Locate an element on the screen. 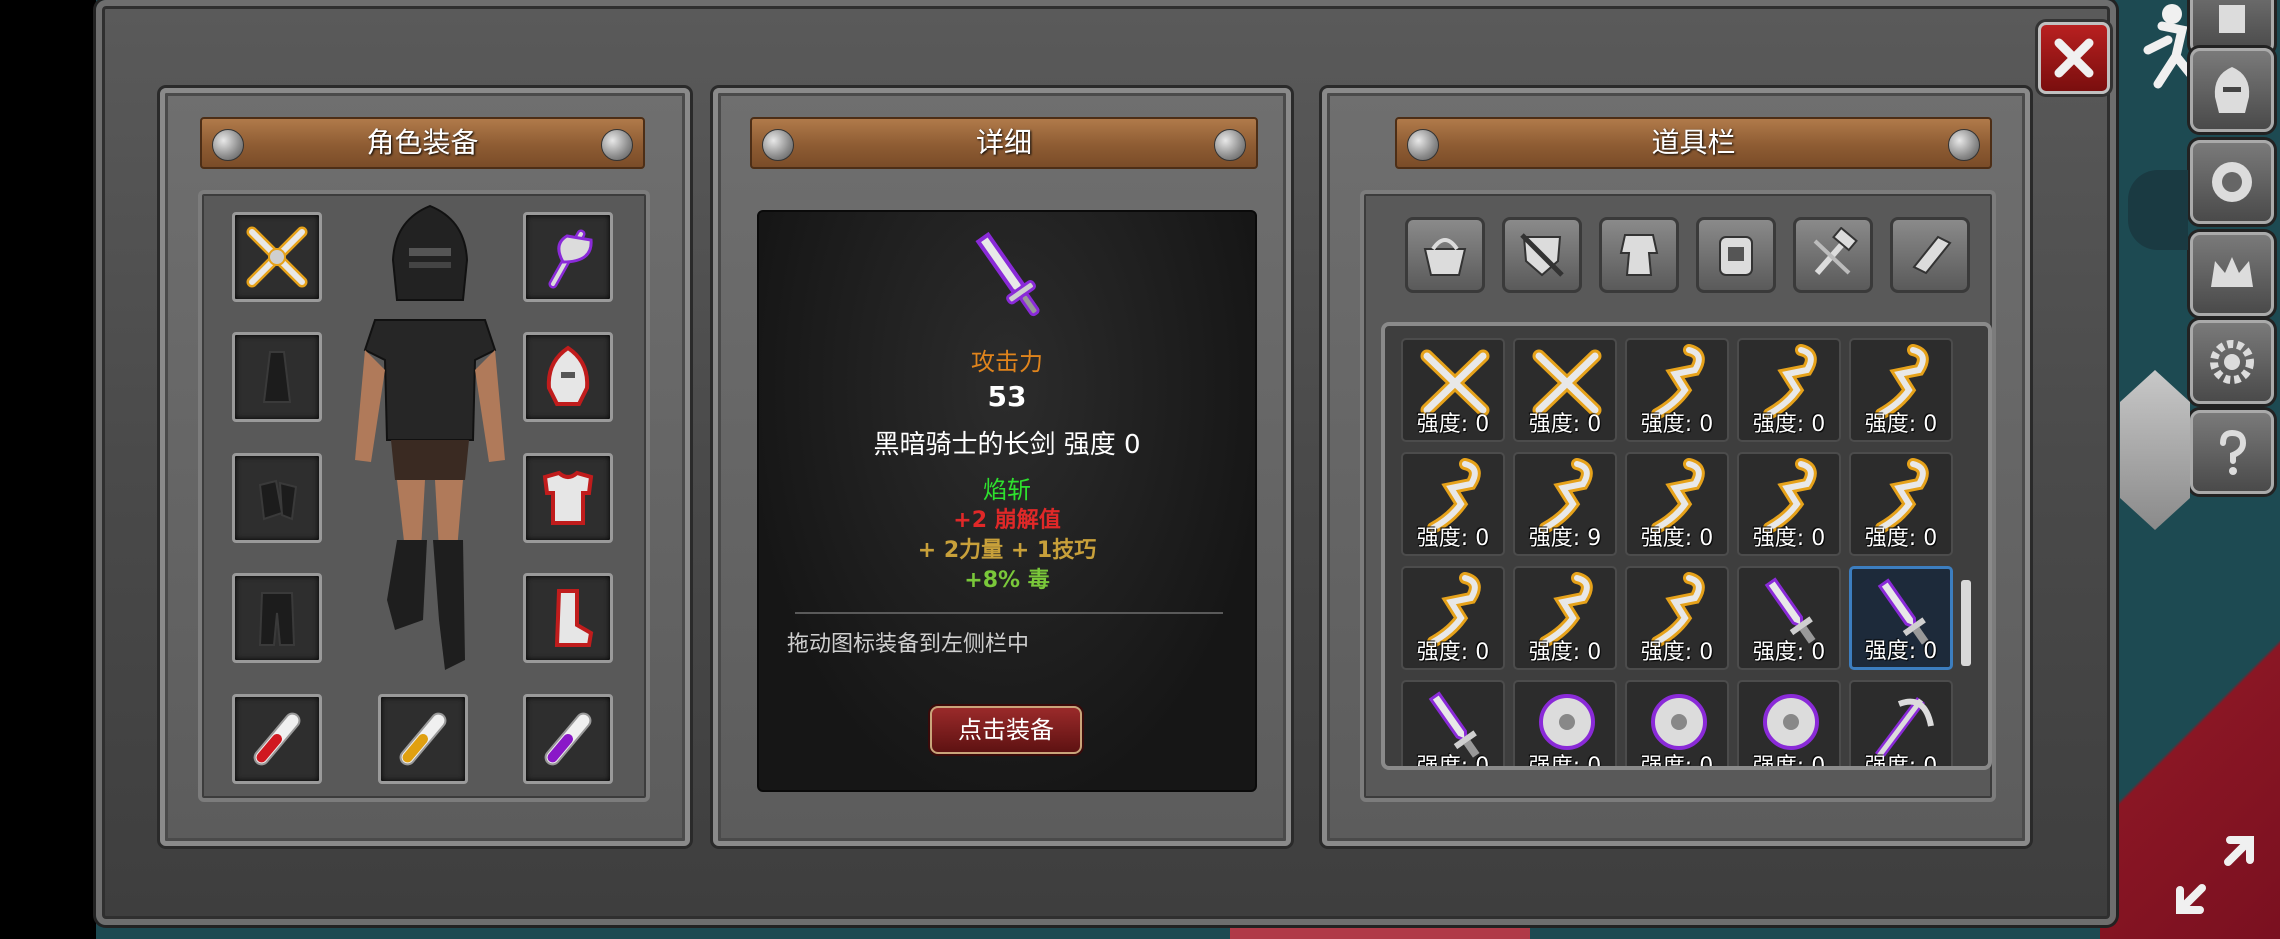 This screenshot has width=2280, height=939. inventory-scrollbar is located at coordinates (1966, 623).